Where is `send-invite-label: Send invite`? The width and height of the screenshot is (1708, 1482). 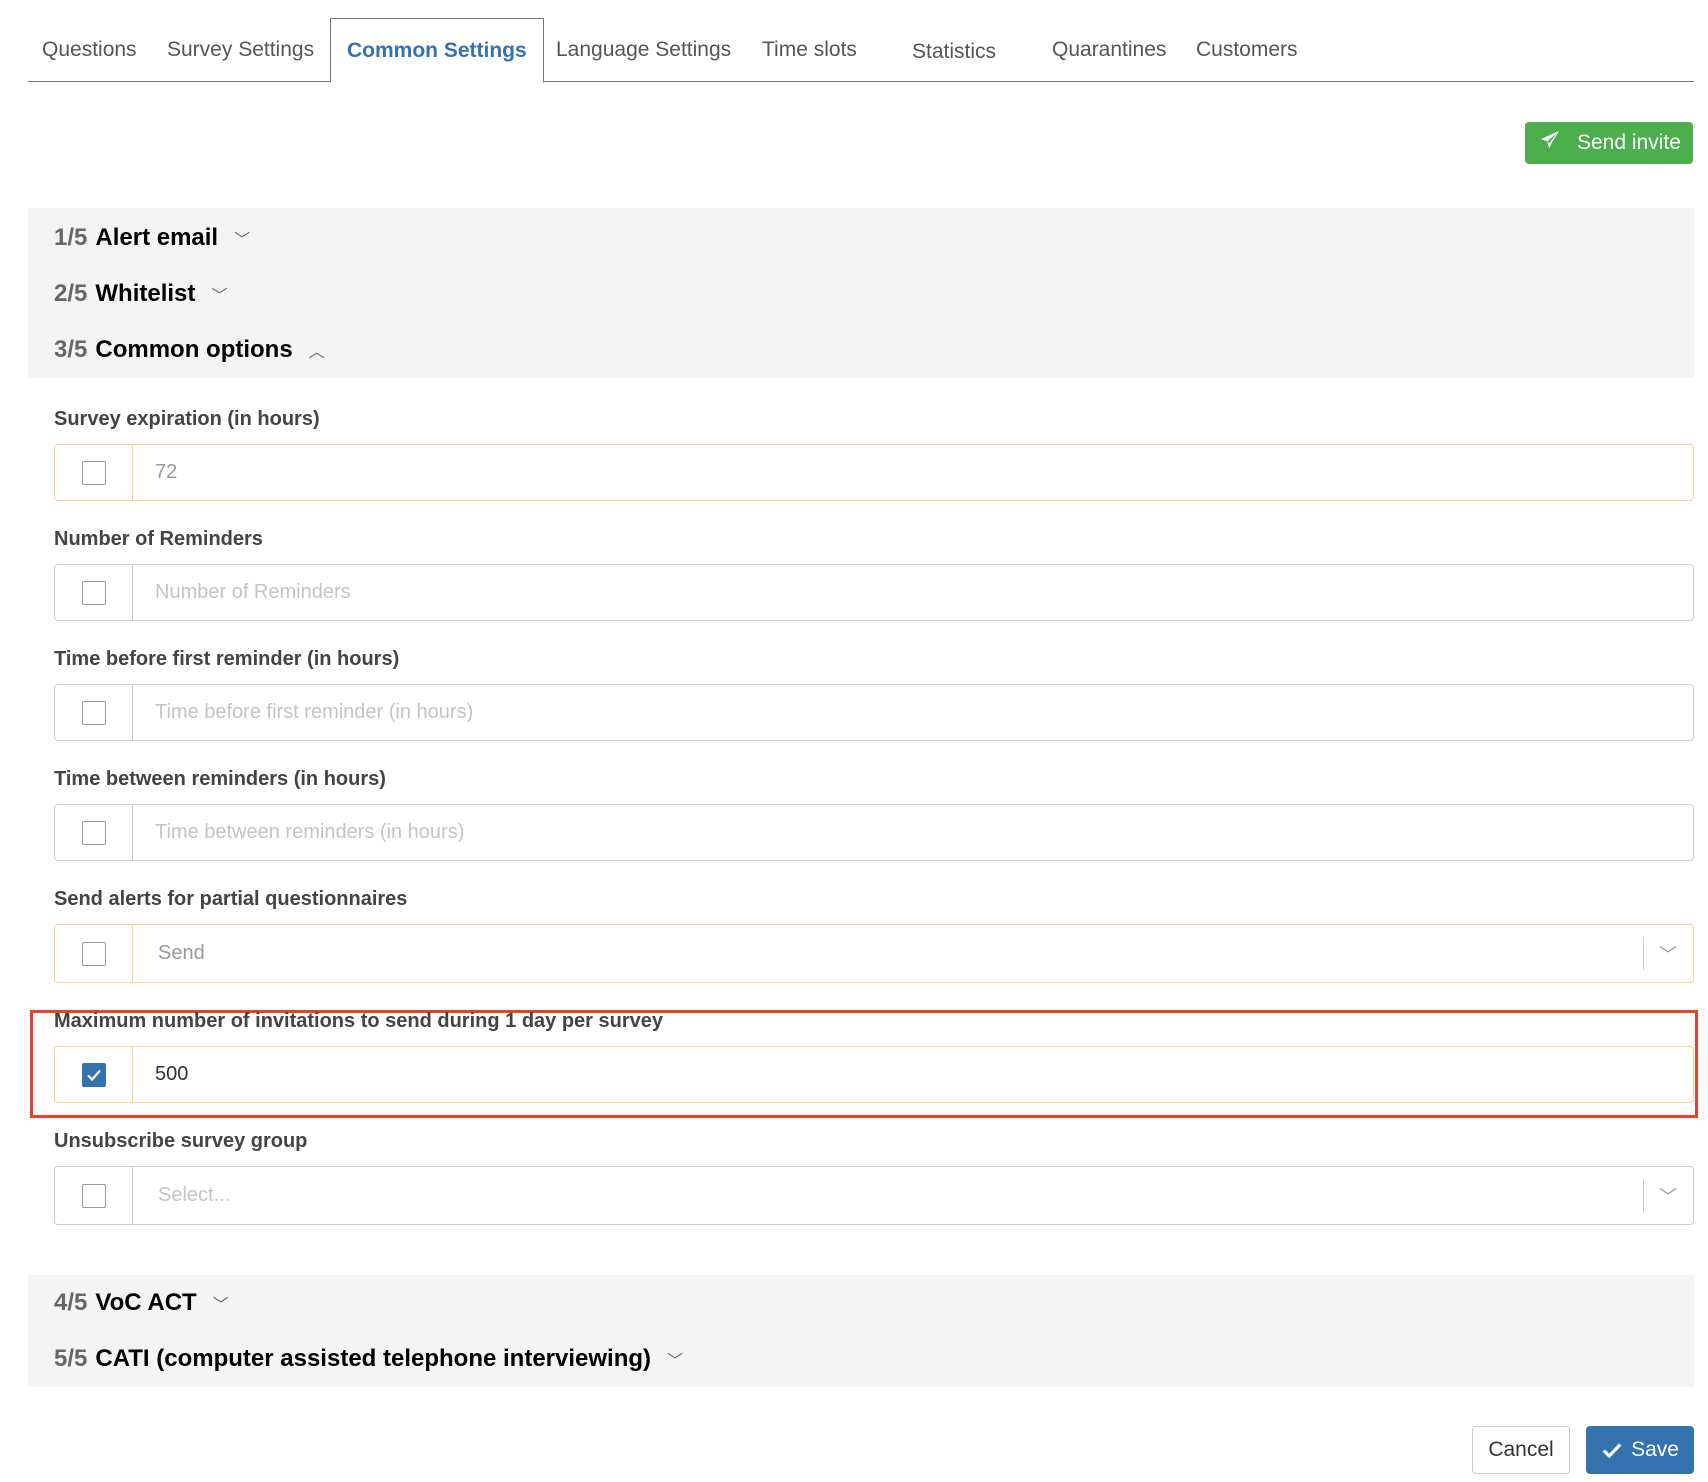
send-invite-label: Send invite is located at coordinates (1629, 142).